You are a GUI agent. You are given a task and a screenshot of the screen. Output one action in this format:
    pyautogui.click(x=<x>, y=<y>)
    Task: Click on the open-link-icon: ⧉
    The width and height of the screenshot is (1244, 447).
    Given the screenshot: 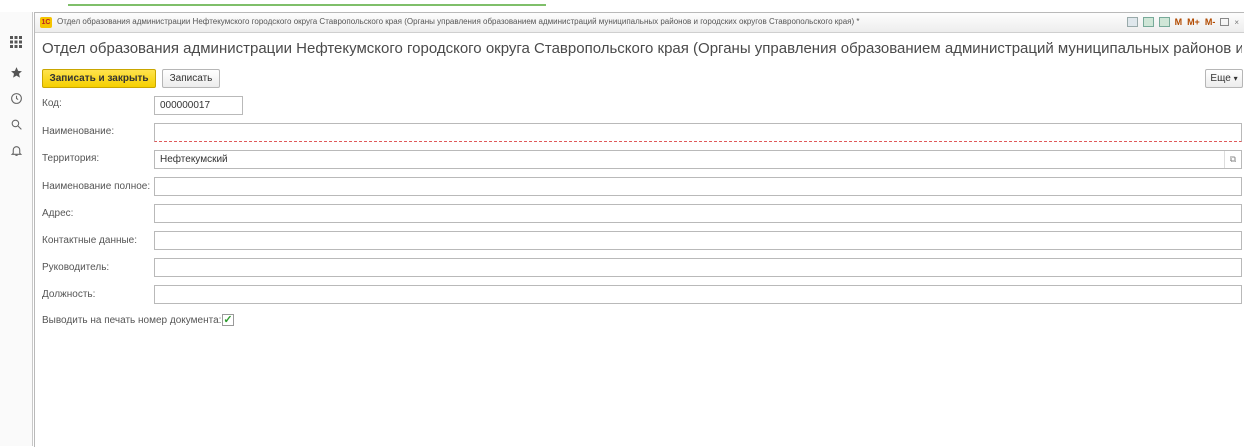 What is the action you would take?
    pyautogui.click(x=1232, y=159)
    